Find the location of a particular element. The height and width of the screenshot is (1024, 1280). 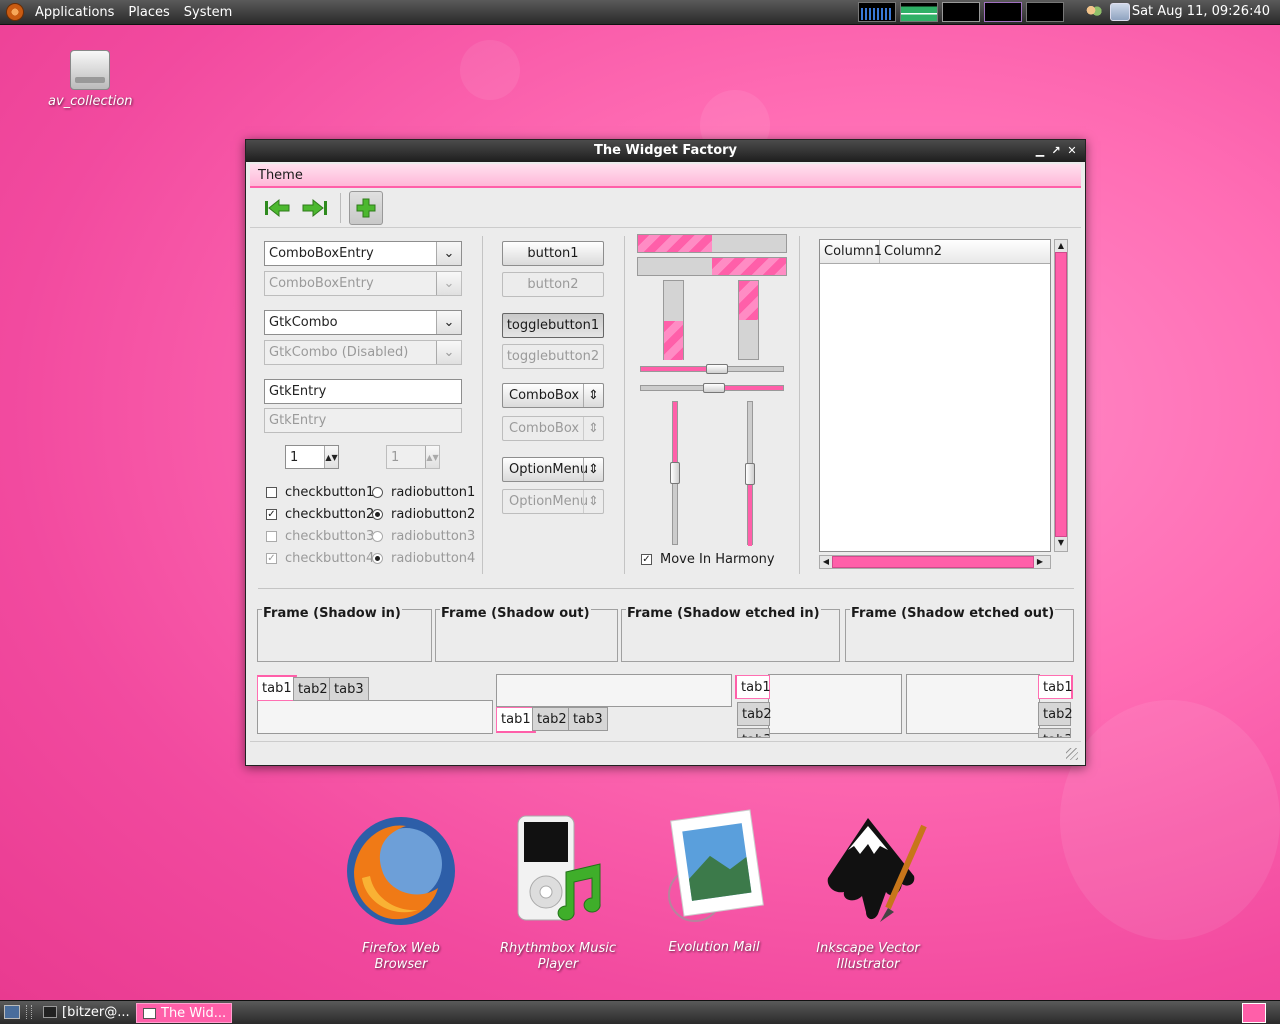

scroll-up-icon: ▲ is located at coordinates (1061, 246).